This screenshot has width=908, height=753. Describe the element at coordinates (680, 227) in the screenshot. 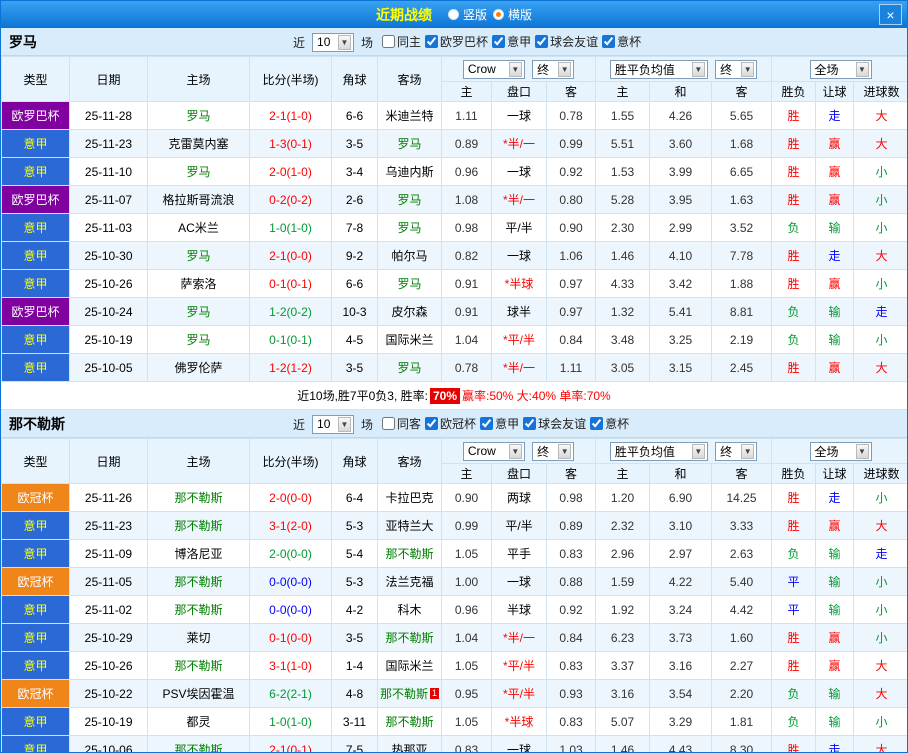

I see `cell-avg-draw: 2.99` at that location.